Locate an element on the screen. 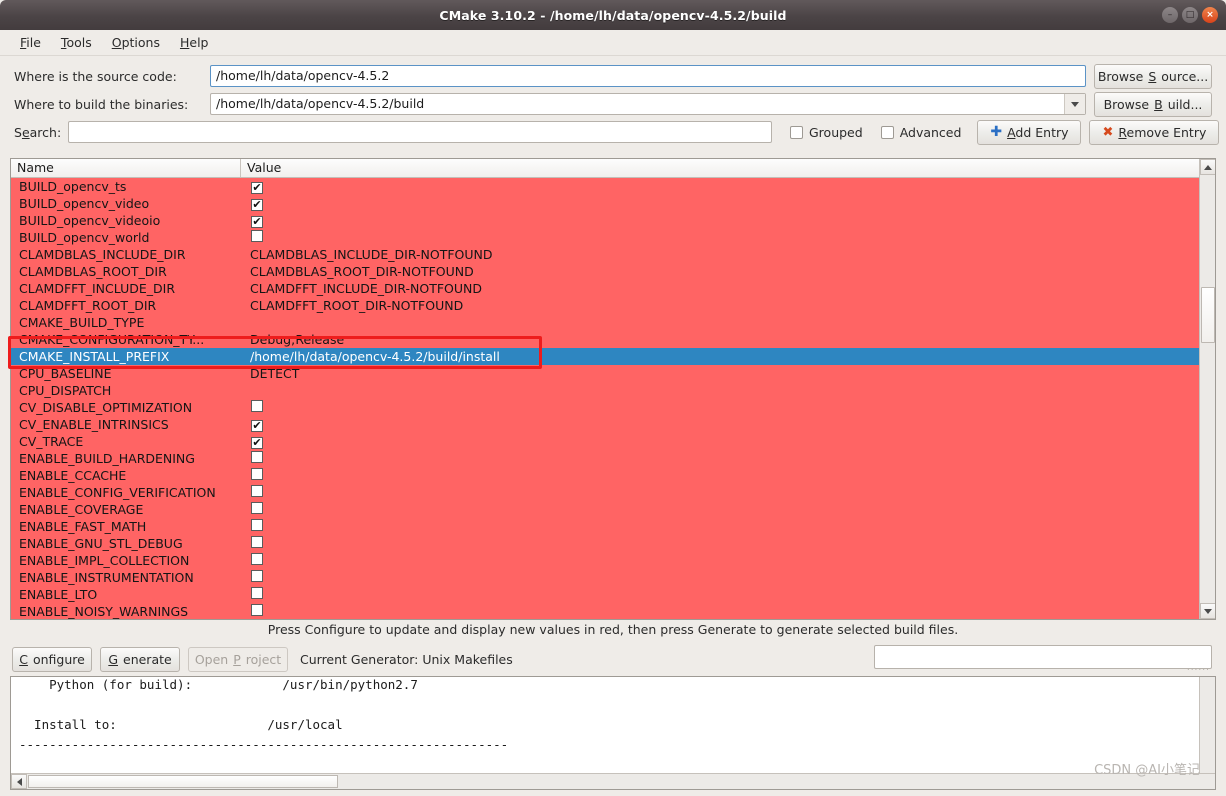  table-row: ENABLE_NOISY_WARNINGS is located at coordinates (605, 611).